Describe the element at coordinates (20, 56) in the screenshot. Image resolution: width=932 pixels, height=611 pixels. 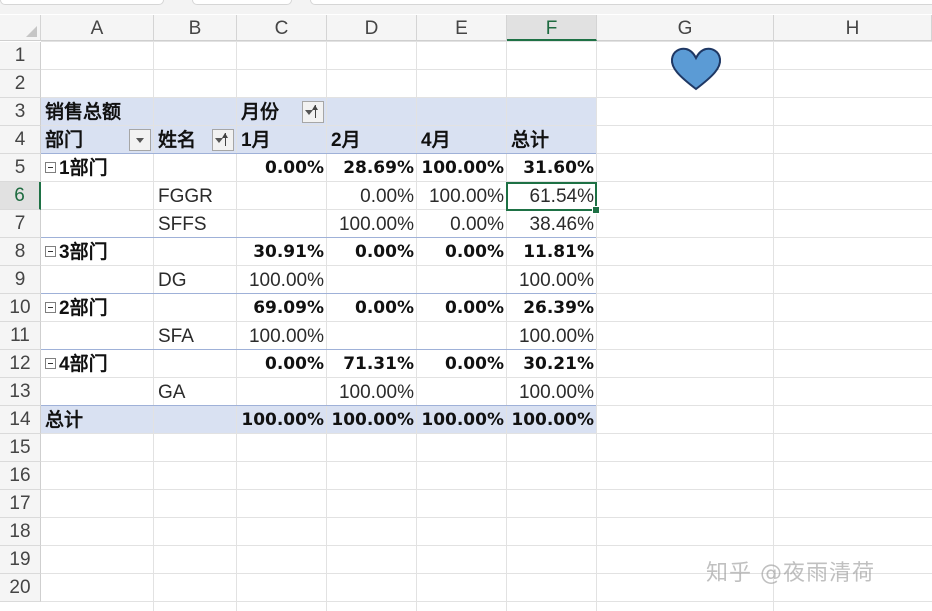
I see `row-header-1: 1` at that location.